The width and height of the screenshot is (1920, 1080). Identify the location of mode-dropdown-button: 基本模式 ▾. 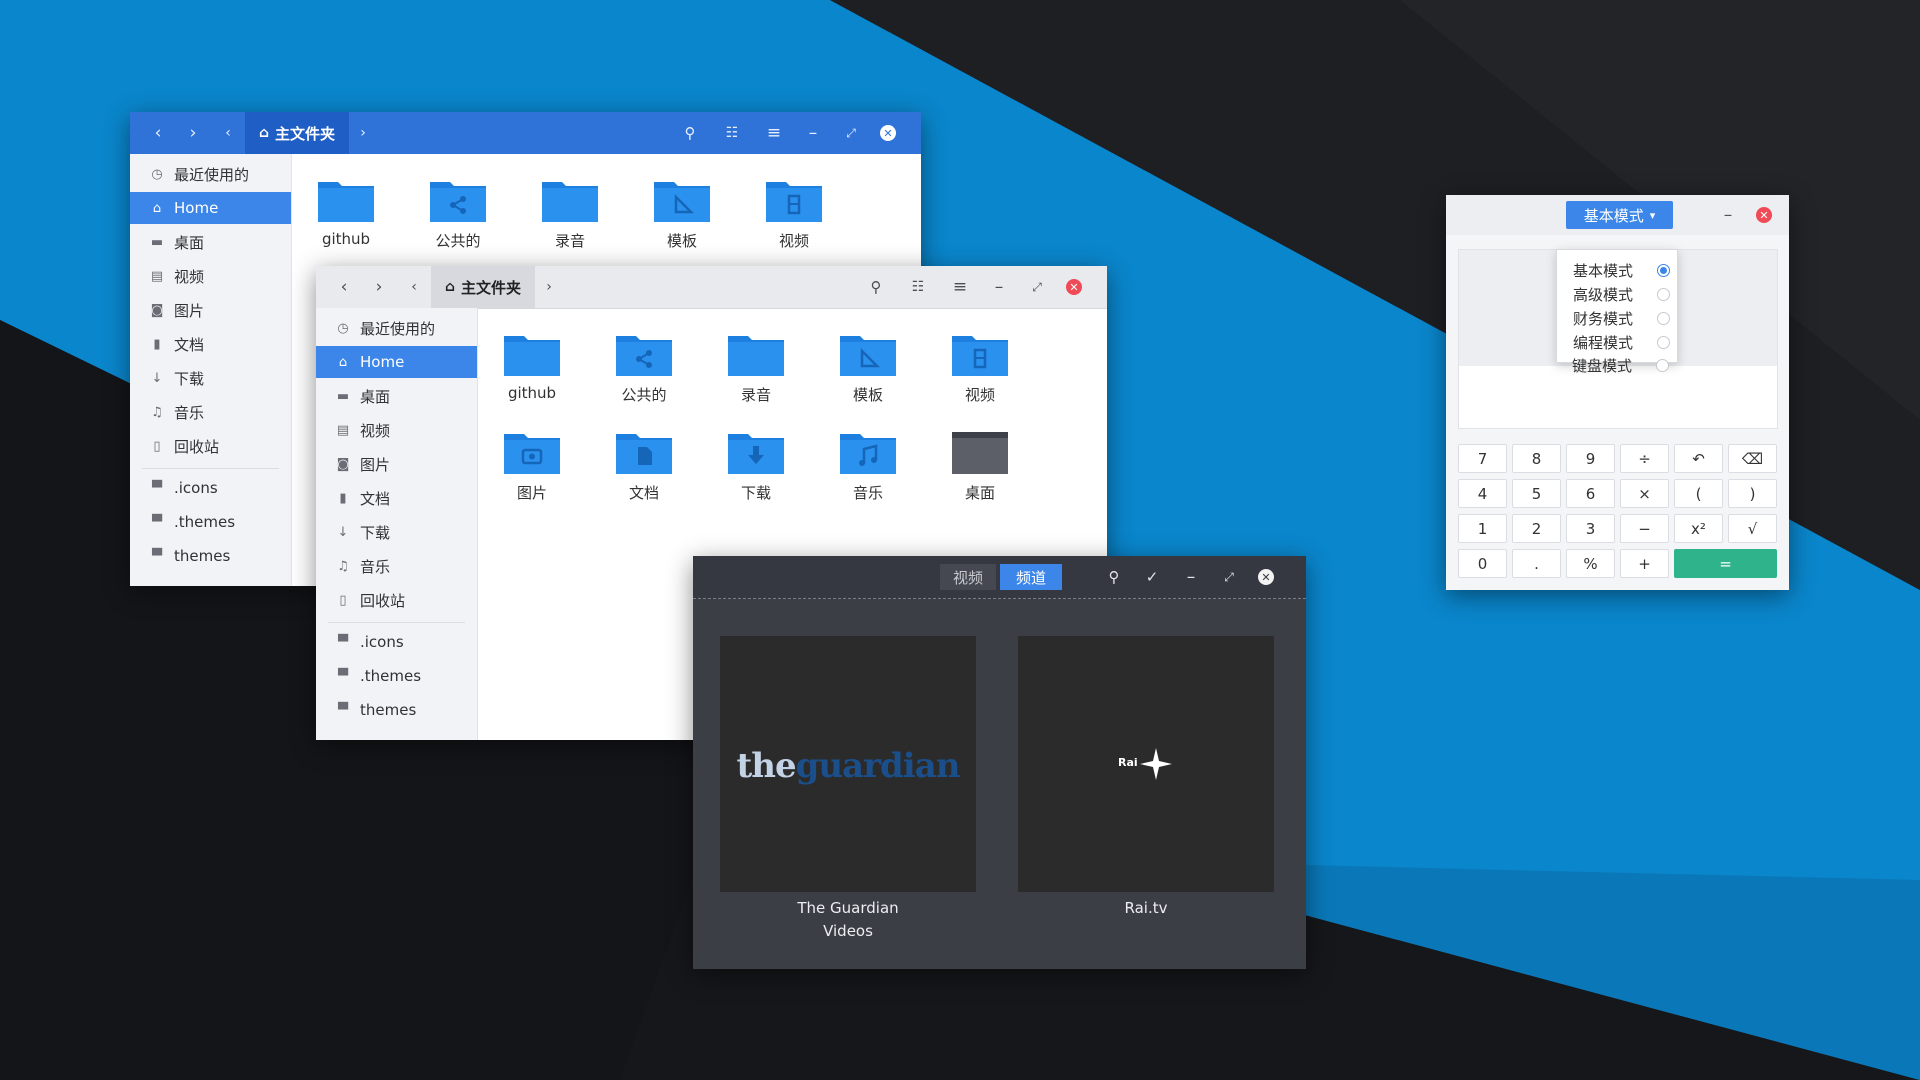
(1619, 215).